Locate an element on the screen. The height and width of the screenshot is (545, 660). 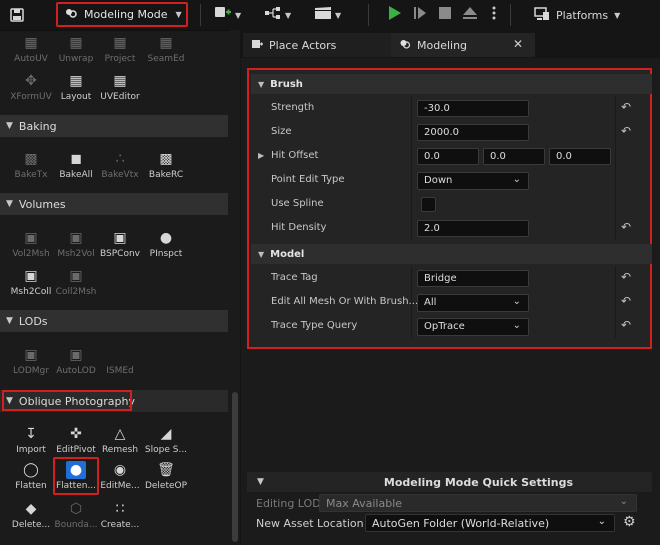
play-button is located at coordinates (394, 15).